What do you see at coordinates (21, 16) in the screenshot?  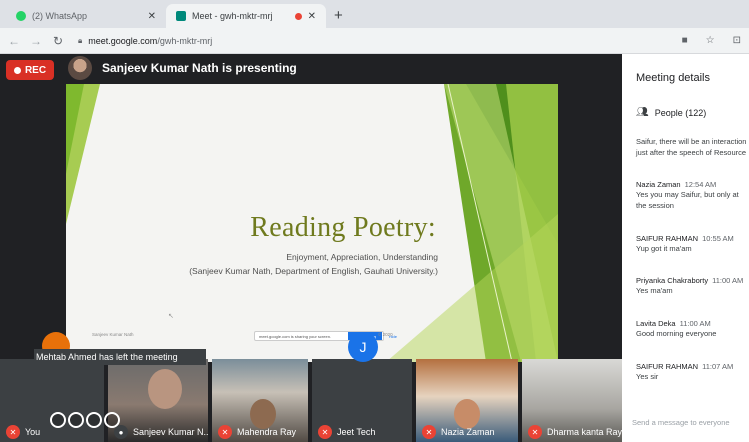 I see `whatsapp-icon` at bounding box center [21, 16].